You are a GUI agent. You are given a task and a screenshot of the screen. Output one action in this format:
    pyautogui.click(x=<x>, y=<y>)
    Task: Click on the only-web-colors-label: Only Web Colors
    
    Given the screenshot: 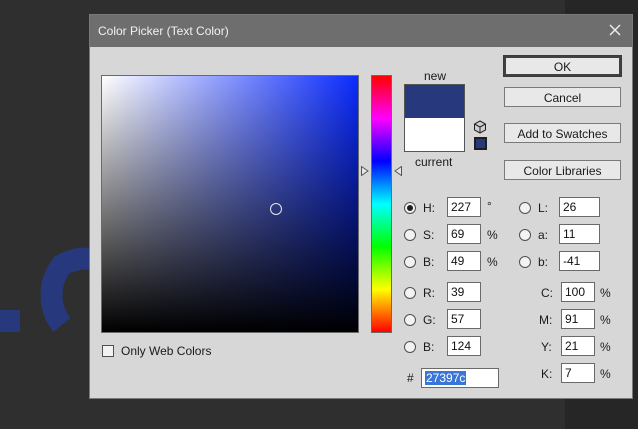 What is the action you would take?
    pyautogui.click(x=166, y=351)
    